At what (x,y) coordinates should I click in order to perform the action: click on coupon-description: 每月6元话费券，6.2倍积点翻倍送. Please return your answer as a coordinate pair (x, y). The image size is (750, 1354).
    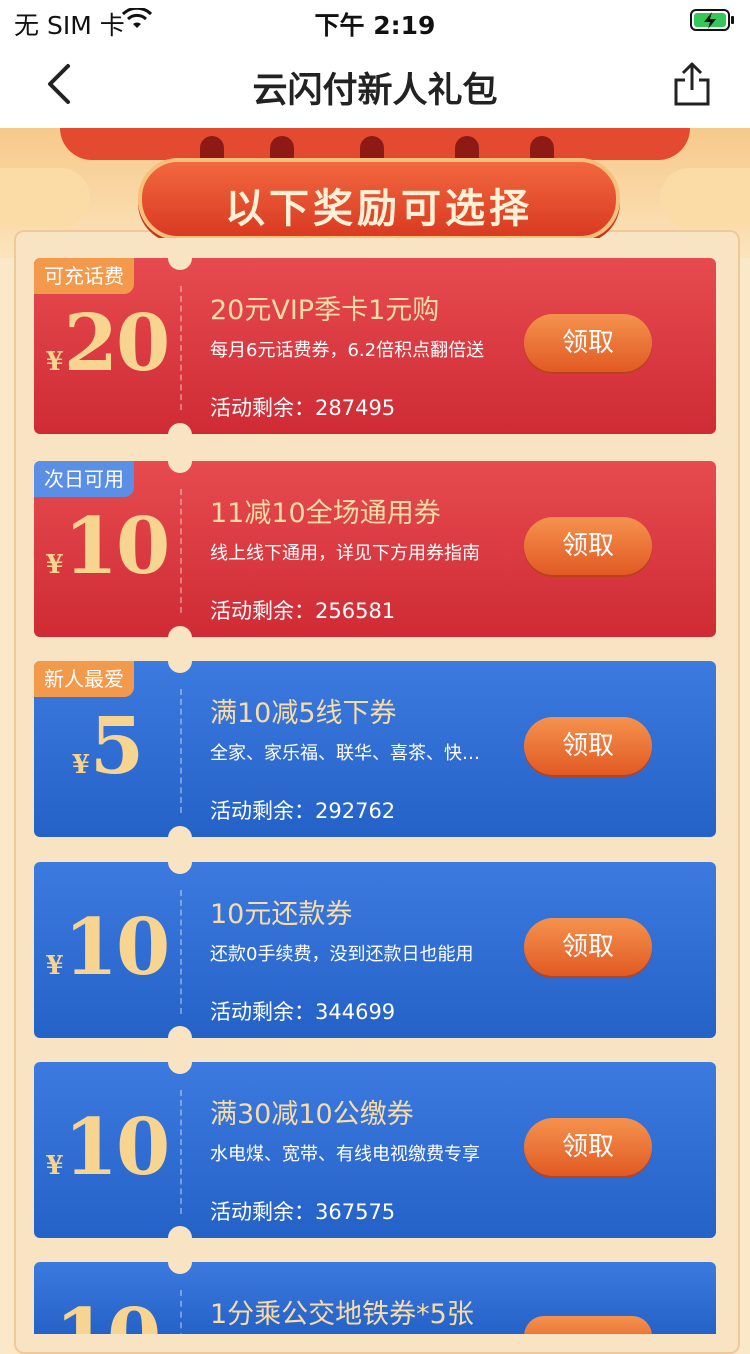
    Looking at the image, I should click on (347, 350).